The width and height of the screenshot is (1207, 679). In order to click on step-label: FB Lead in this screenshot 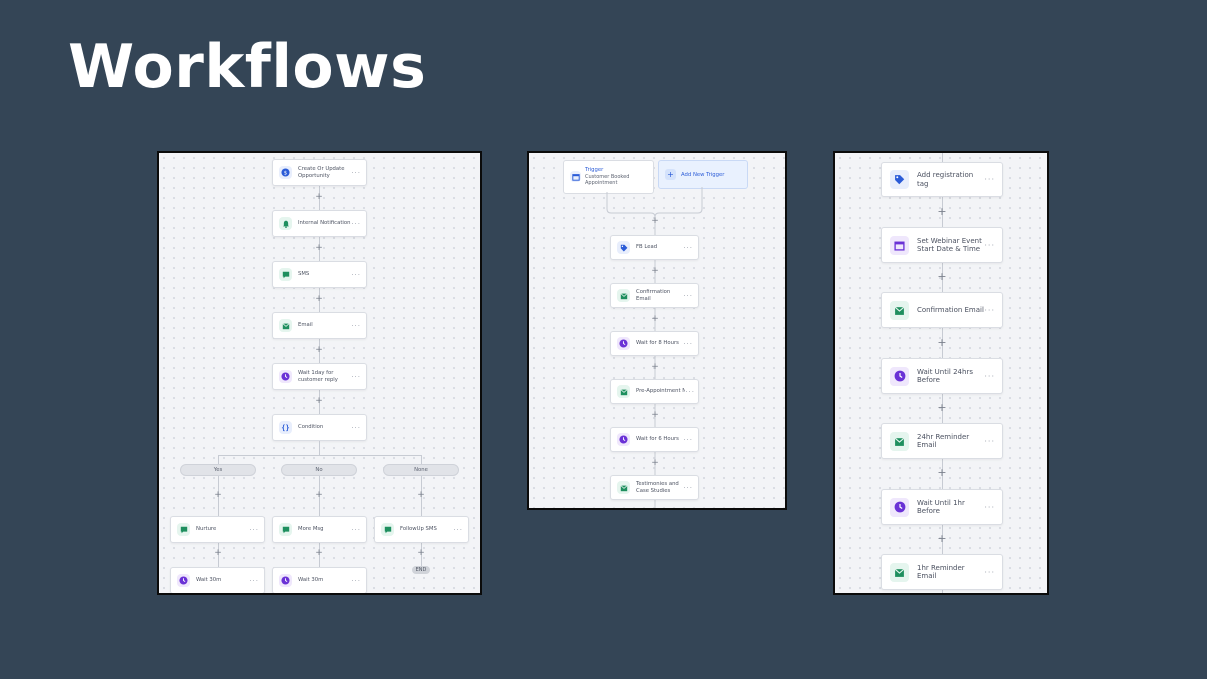, I will do `click(647, 247)`.